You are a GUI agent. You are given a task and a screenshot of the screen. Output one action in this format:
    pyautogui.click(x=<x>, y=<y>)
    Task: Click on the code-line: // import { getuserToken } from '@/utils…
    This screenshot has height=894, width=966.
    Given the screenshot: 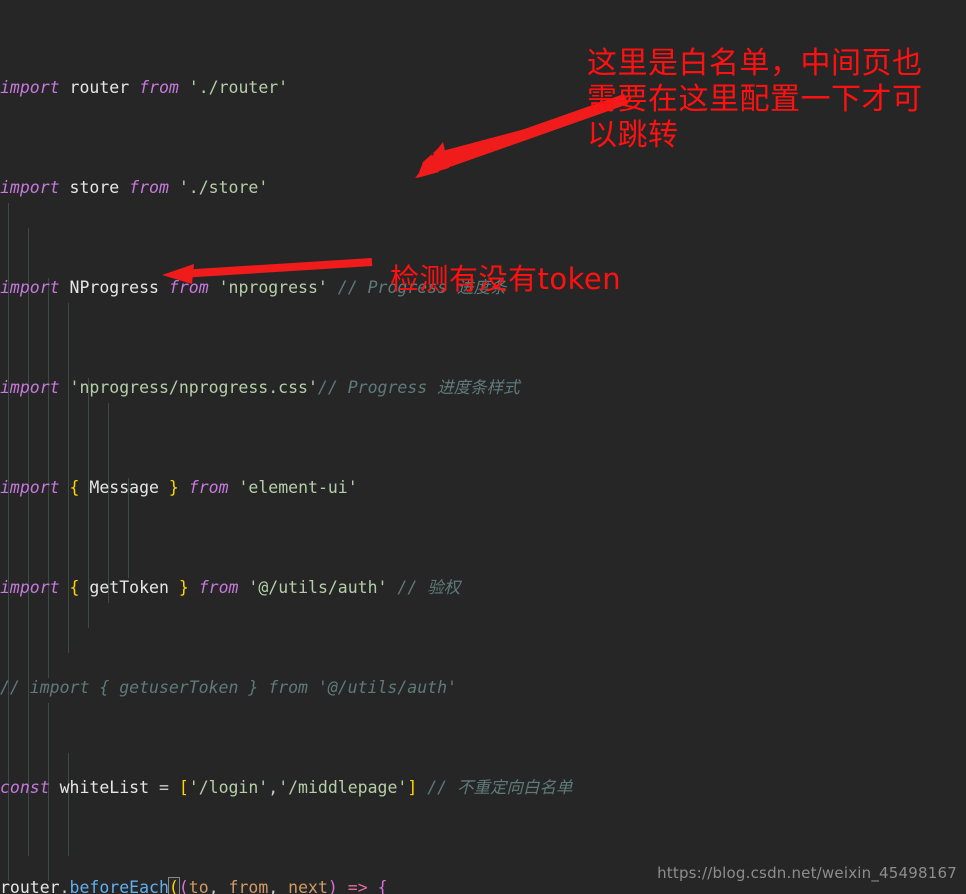 What is the action you would take?
    pyautogui.click(x=228, y=687)
    